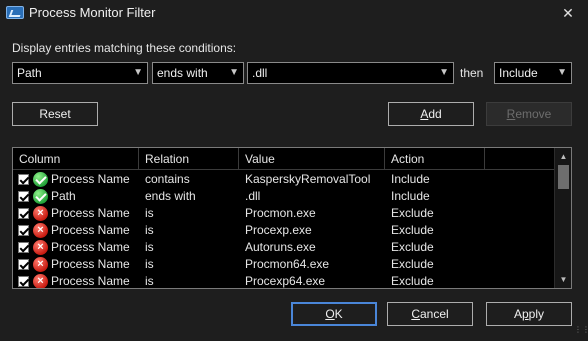 The width and height of the screenshot is (588, 341). I want to click on scrollbar-thumb, so click(563, 177).